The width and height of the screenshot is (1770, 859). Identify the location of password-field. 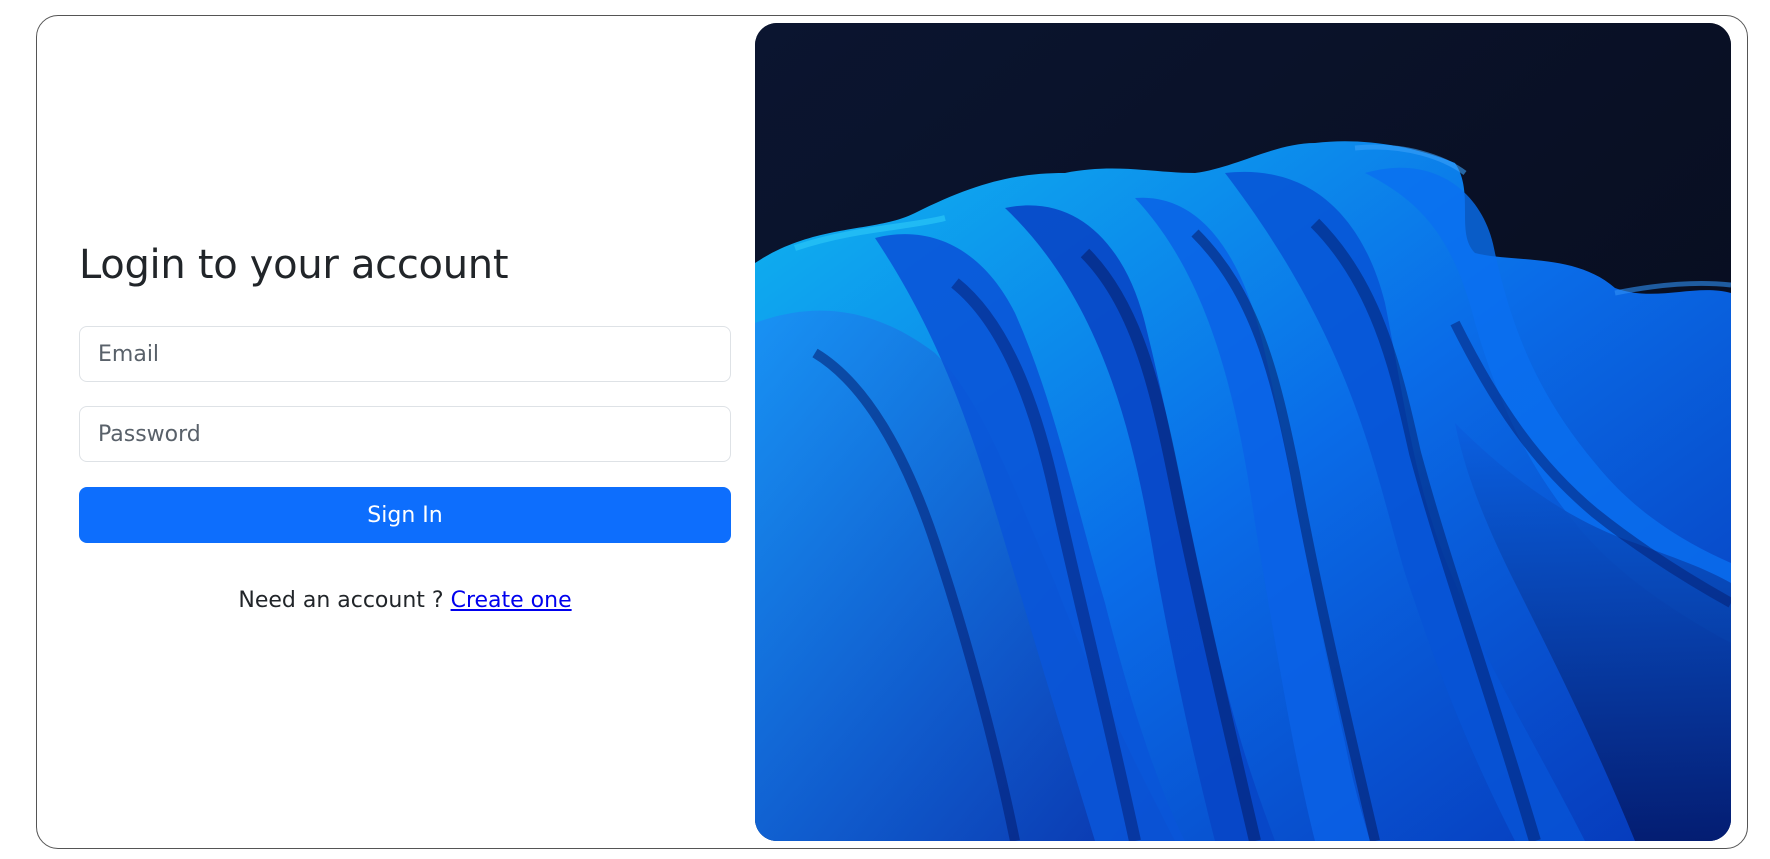
(405, 434).